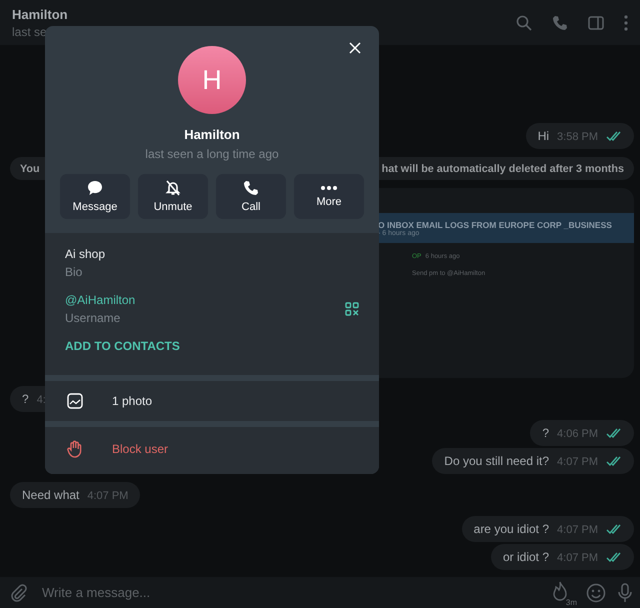  Describe the element at coordinates (41, 400) in the screenshot. I see `message-time: 4:` at that location.